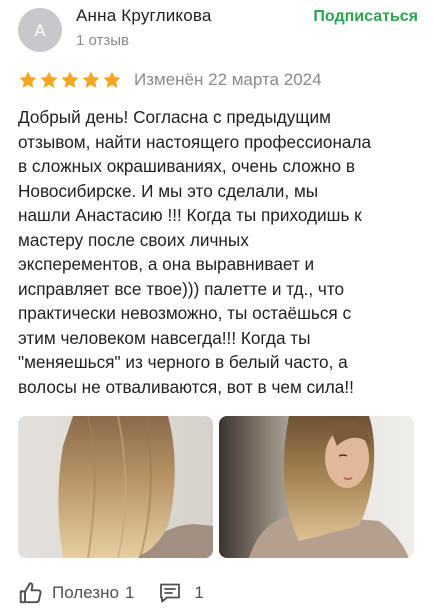  What do you see at coordinates (218, 30) in the screenshot?
I see `review-header: А Анна Кругликова 1 отзыв Подписаться` at bounding box center [218, 30].